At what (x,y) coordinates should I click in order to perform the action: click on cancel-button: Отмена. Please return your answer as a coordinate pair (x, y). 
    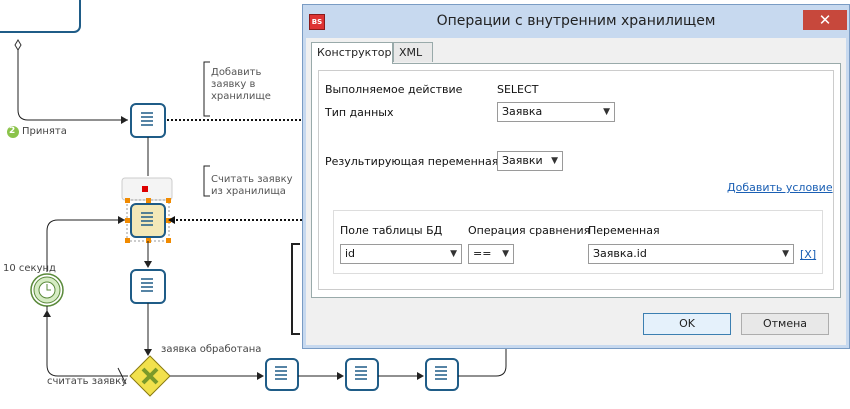
    Looking at the image, I should click on (785, 324).